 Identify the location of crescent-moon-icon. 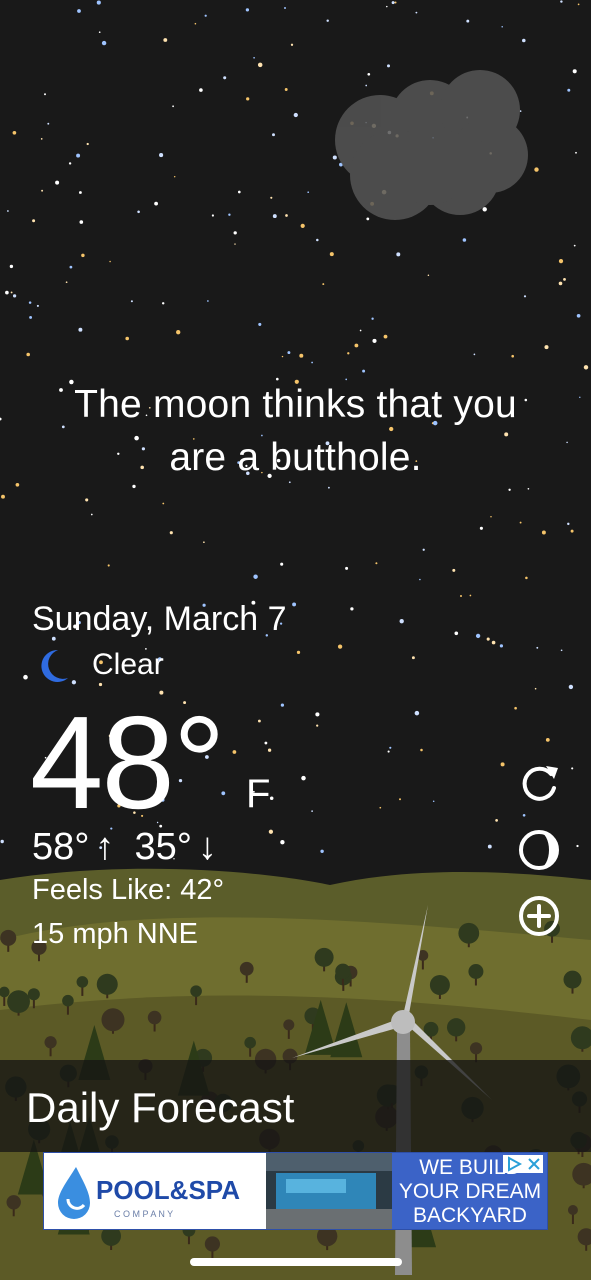
(54, 665).